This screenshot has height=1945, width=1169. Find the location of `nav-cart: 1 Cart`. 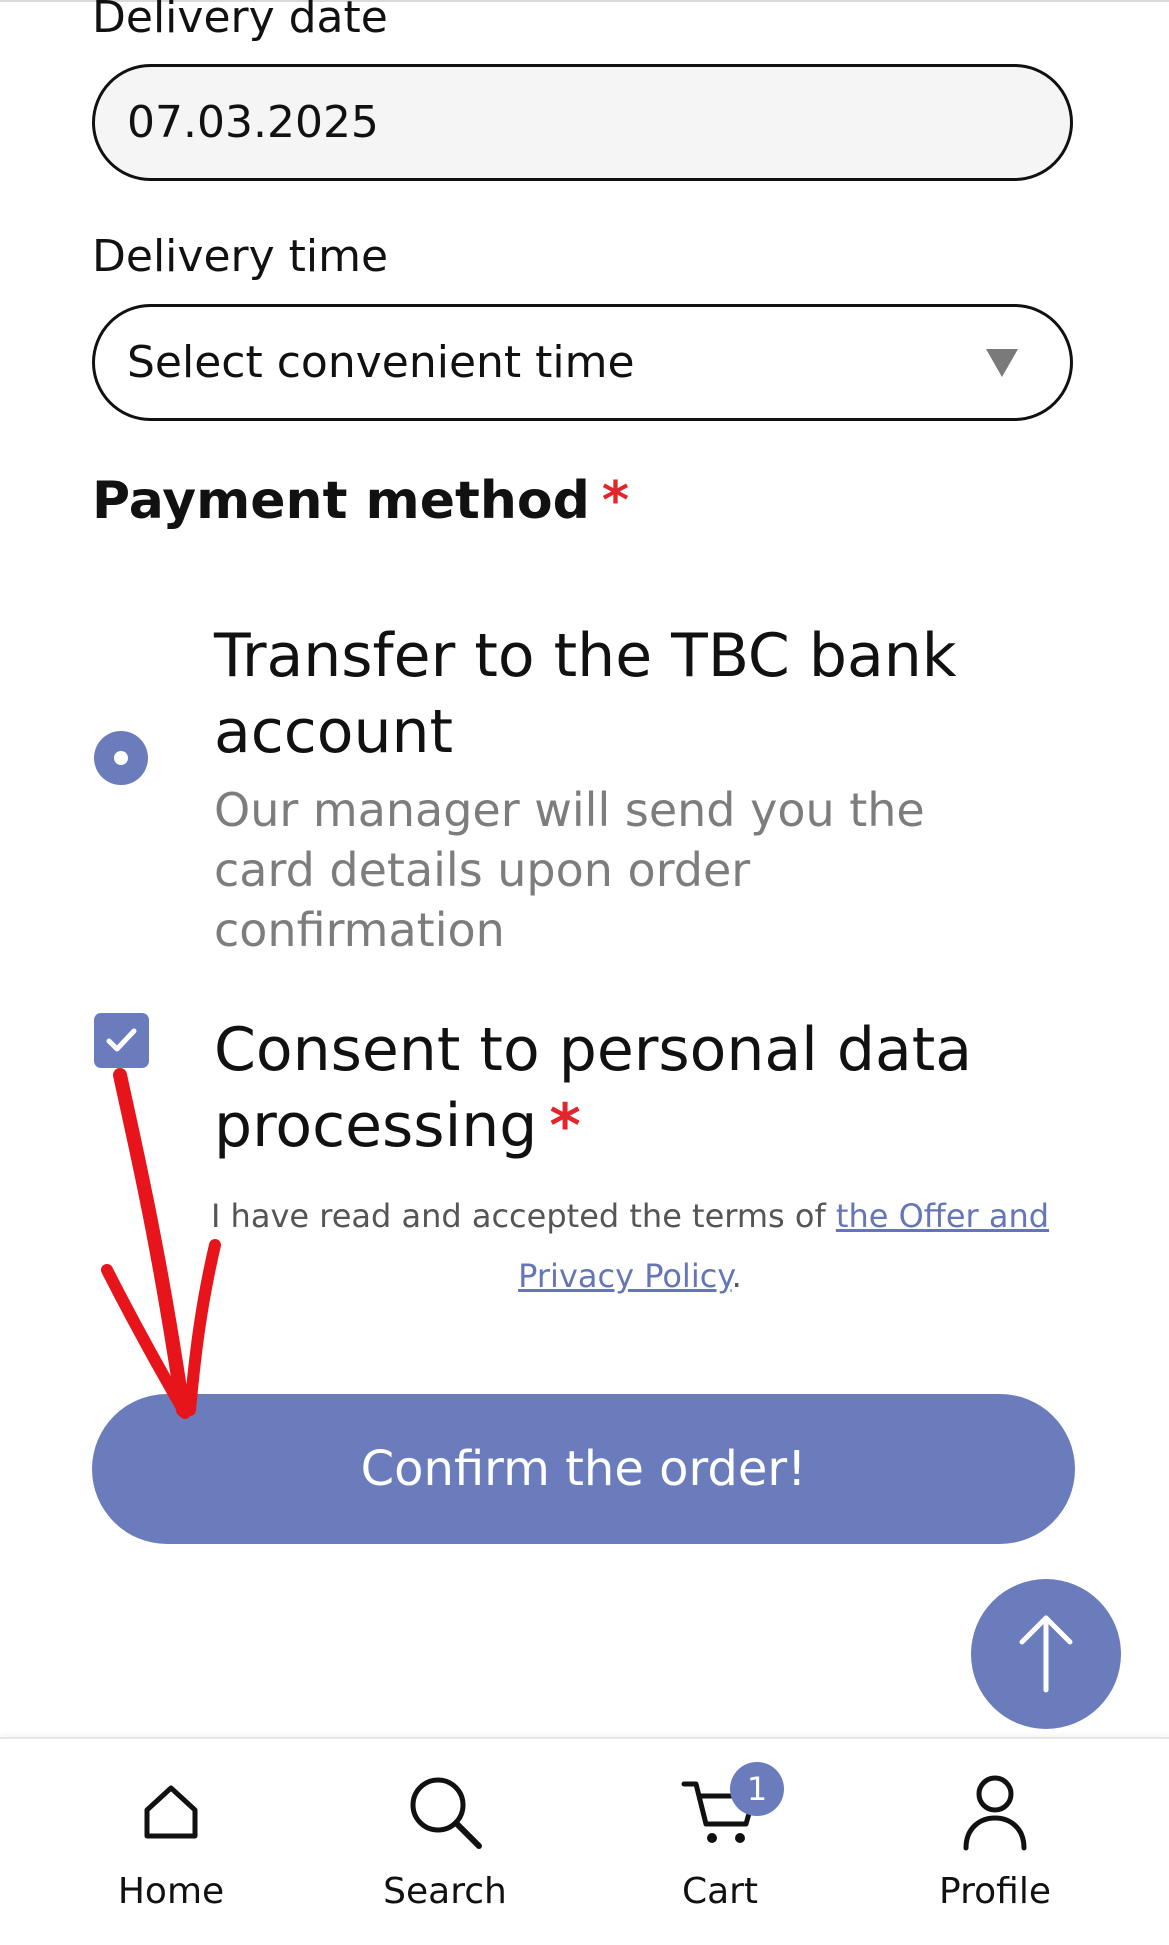

nav-cart: 1 Cart is located at coordinates (720, 1837).